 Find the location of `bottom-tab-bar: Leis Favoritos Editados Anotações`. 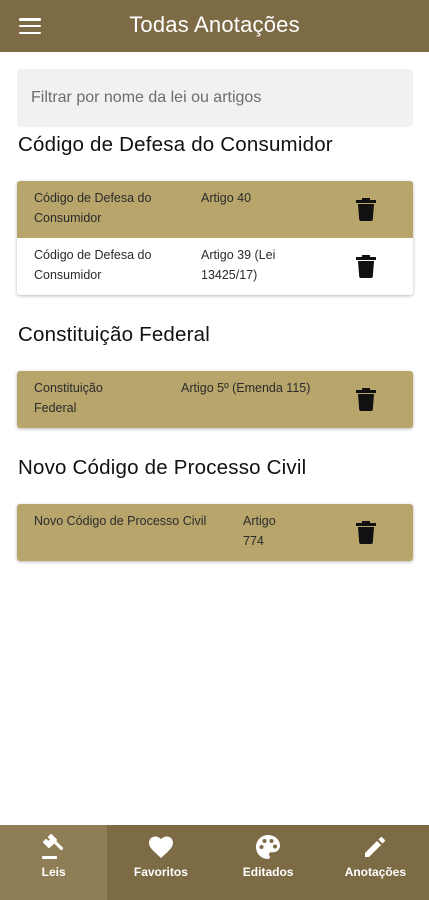

bottom-tab-bar: Leis Favoritos Editados Anotações is located at coordinates (214, 862).